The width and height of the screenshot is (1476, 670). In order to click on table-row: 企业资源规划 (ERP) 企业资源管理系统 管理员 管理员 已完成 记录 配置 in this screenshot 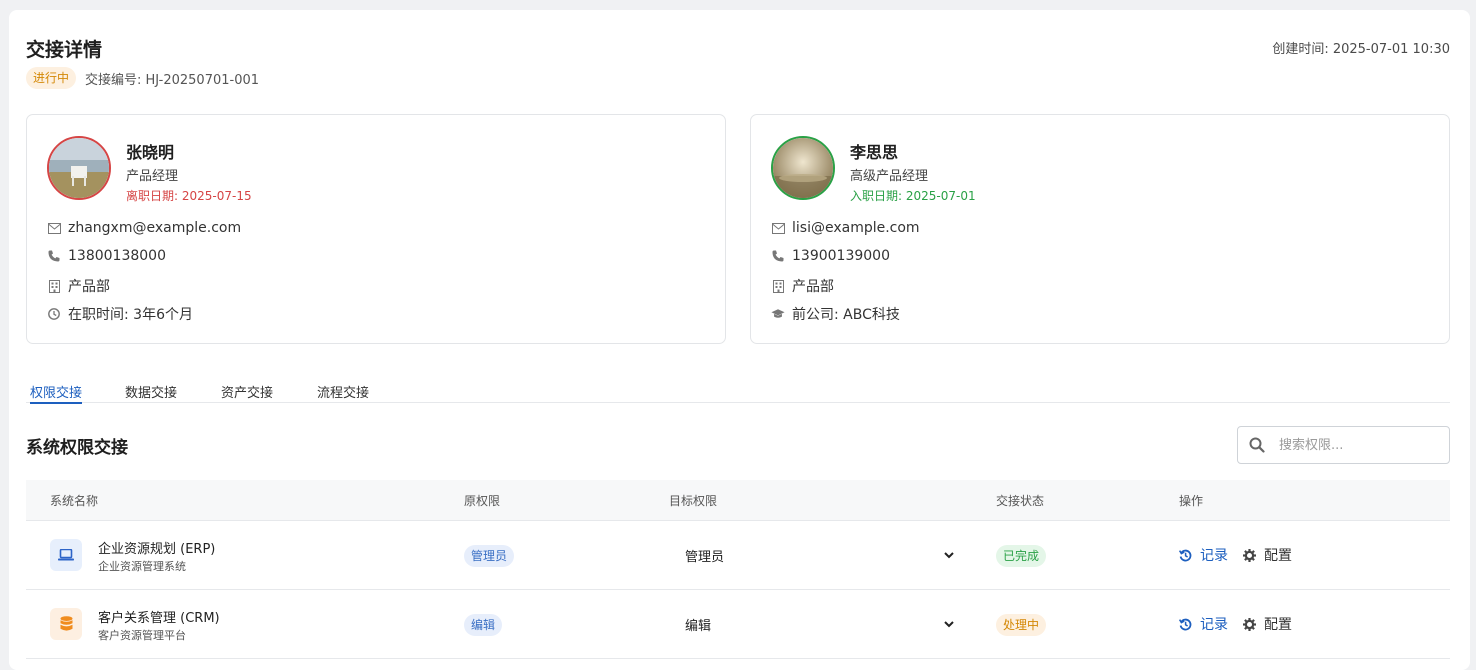, I will do `click(738, 555)`.